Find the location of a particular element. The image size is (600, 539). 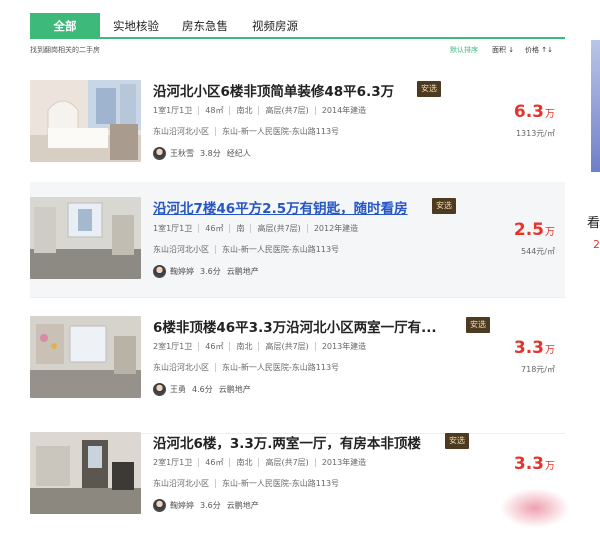

sort-price: 价格 ↑↓ is located at coordinates (539, 50).